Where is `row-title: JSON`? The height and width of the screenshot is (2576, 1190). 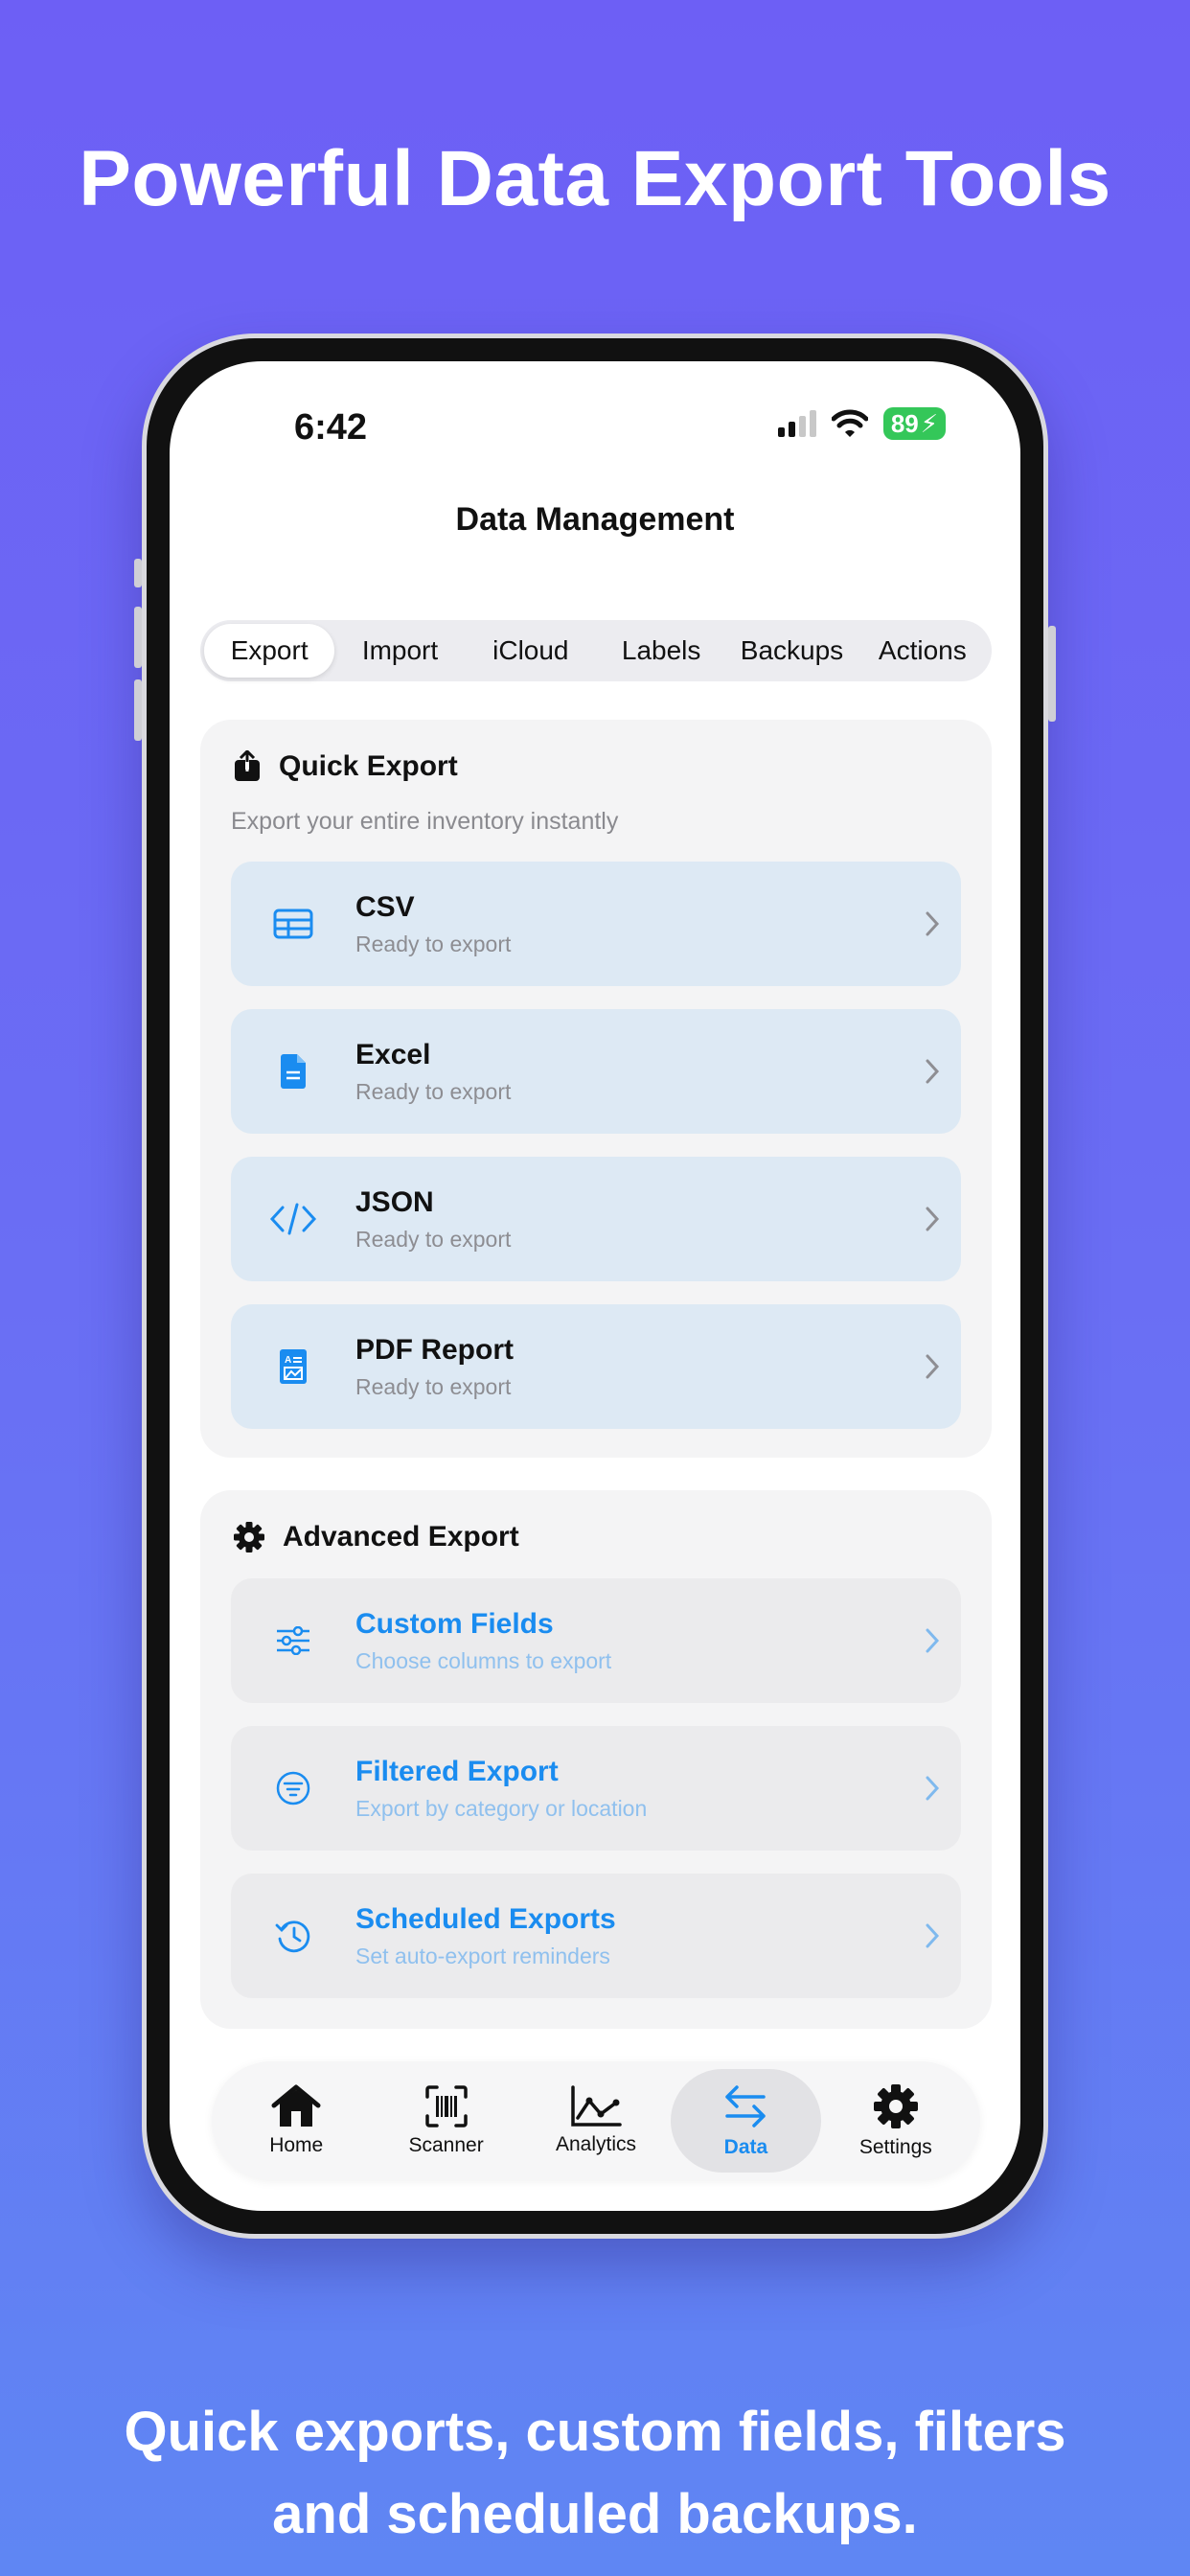
row-title: JSON is located at coordinates (395, 1201).